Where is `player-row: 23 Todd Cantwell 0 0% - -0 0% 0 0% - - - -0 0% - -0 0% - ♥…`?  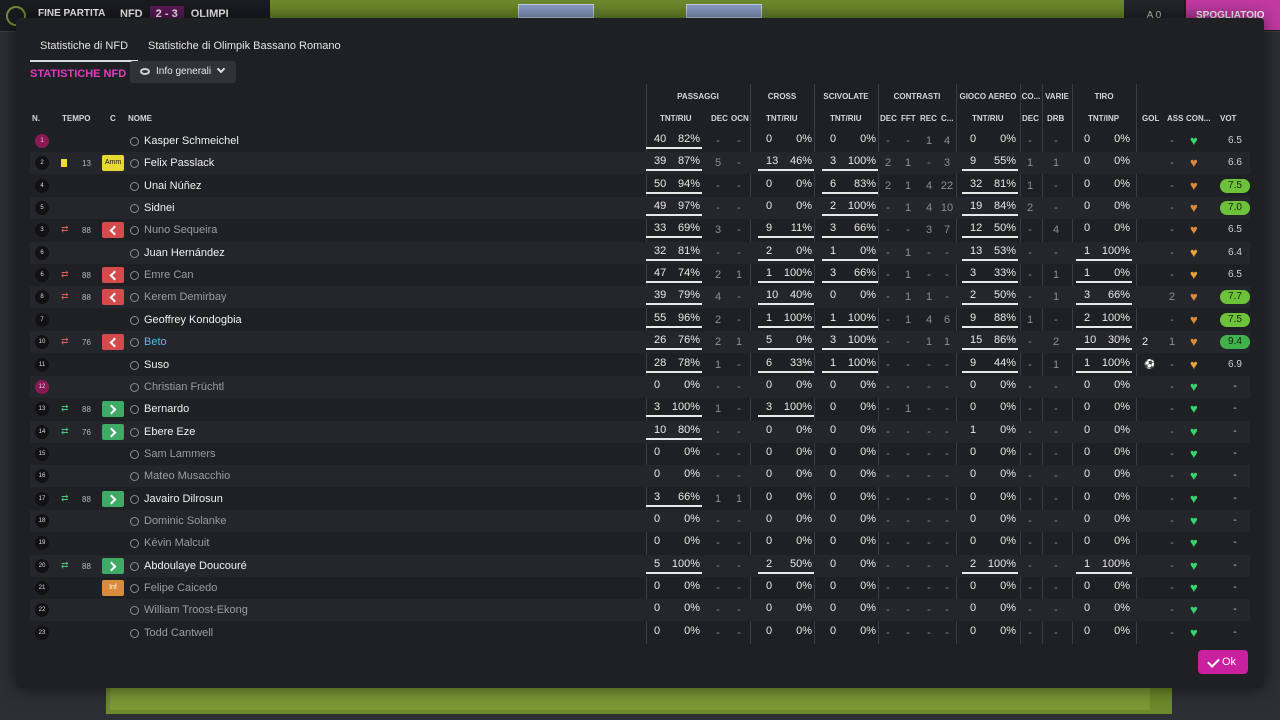
player-row: 23 Todd Cantwell 0 0% - -0 0% 0 0% - - - -0 0% - -0 0% - ♥… is located at coordinates (640, 633).